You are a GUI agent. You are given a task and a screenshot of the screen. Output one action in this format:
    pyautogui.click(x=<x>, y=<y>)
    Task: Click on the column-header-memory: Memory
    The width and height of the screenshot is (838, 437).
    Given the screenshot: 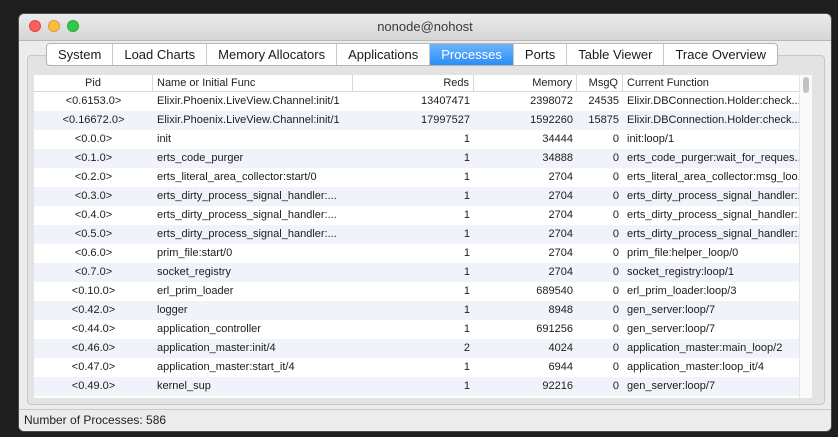 What is the action you would take?
    pyautogui.click(x=525, y=83)
    